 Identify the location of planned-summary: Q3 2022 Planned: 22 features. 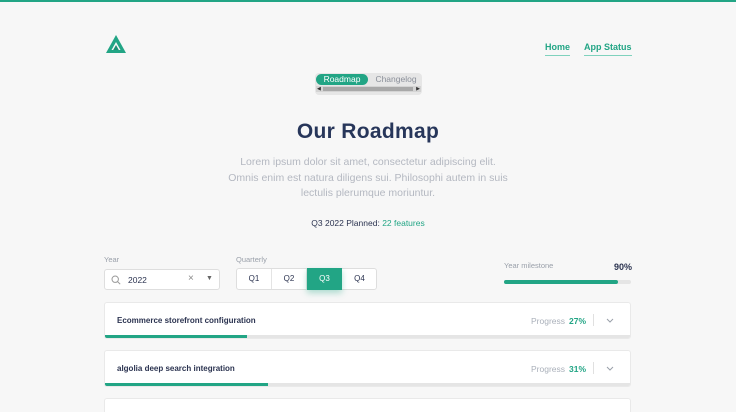
(368, 223).